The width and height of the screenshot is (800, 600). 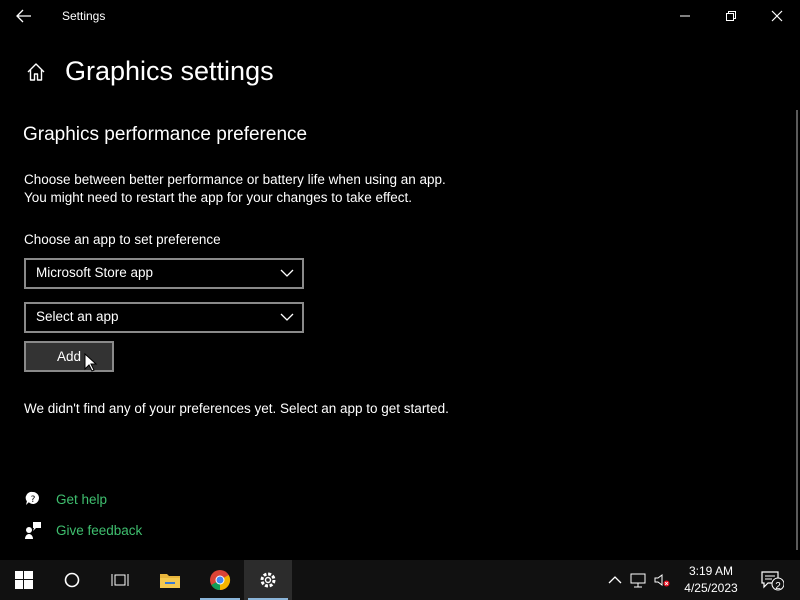 I want to click on task-view-button, so click(x=120, y=580).